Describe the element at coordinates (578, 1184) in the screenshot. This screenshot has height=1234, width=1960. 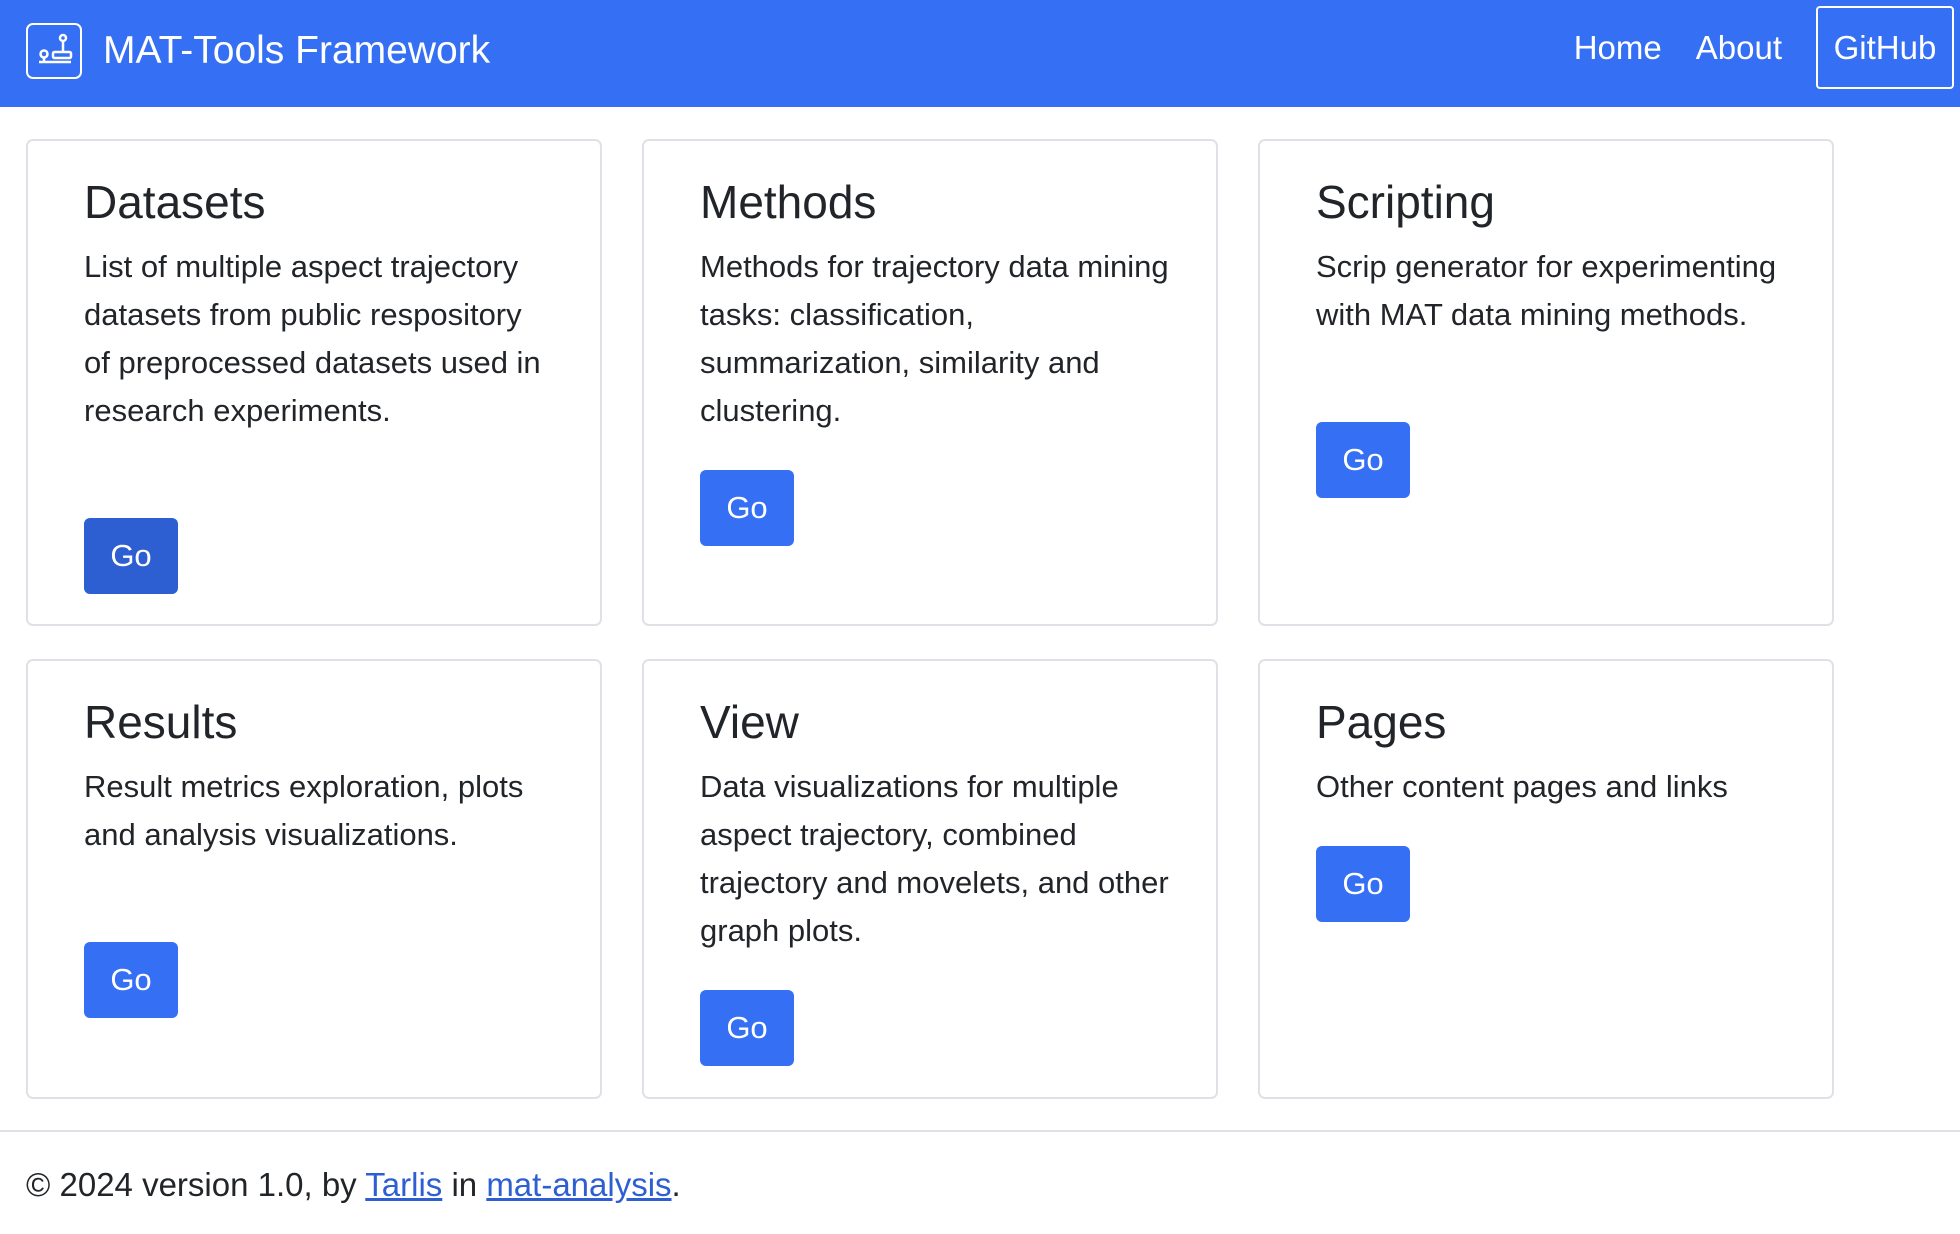
I see `repo-link: mat-analysis` at that location.